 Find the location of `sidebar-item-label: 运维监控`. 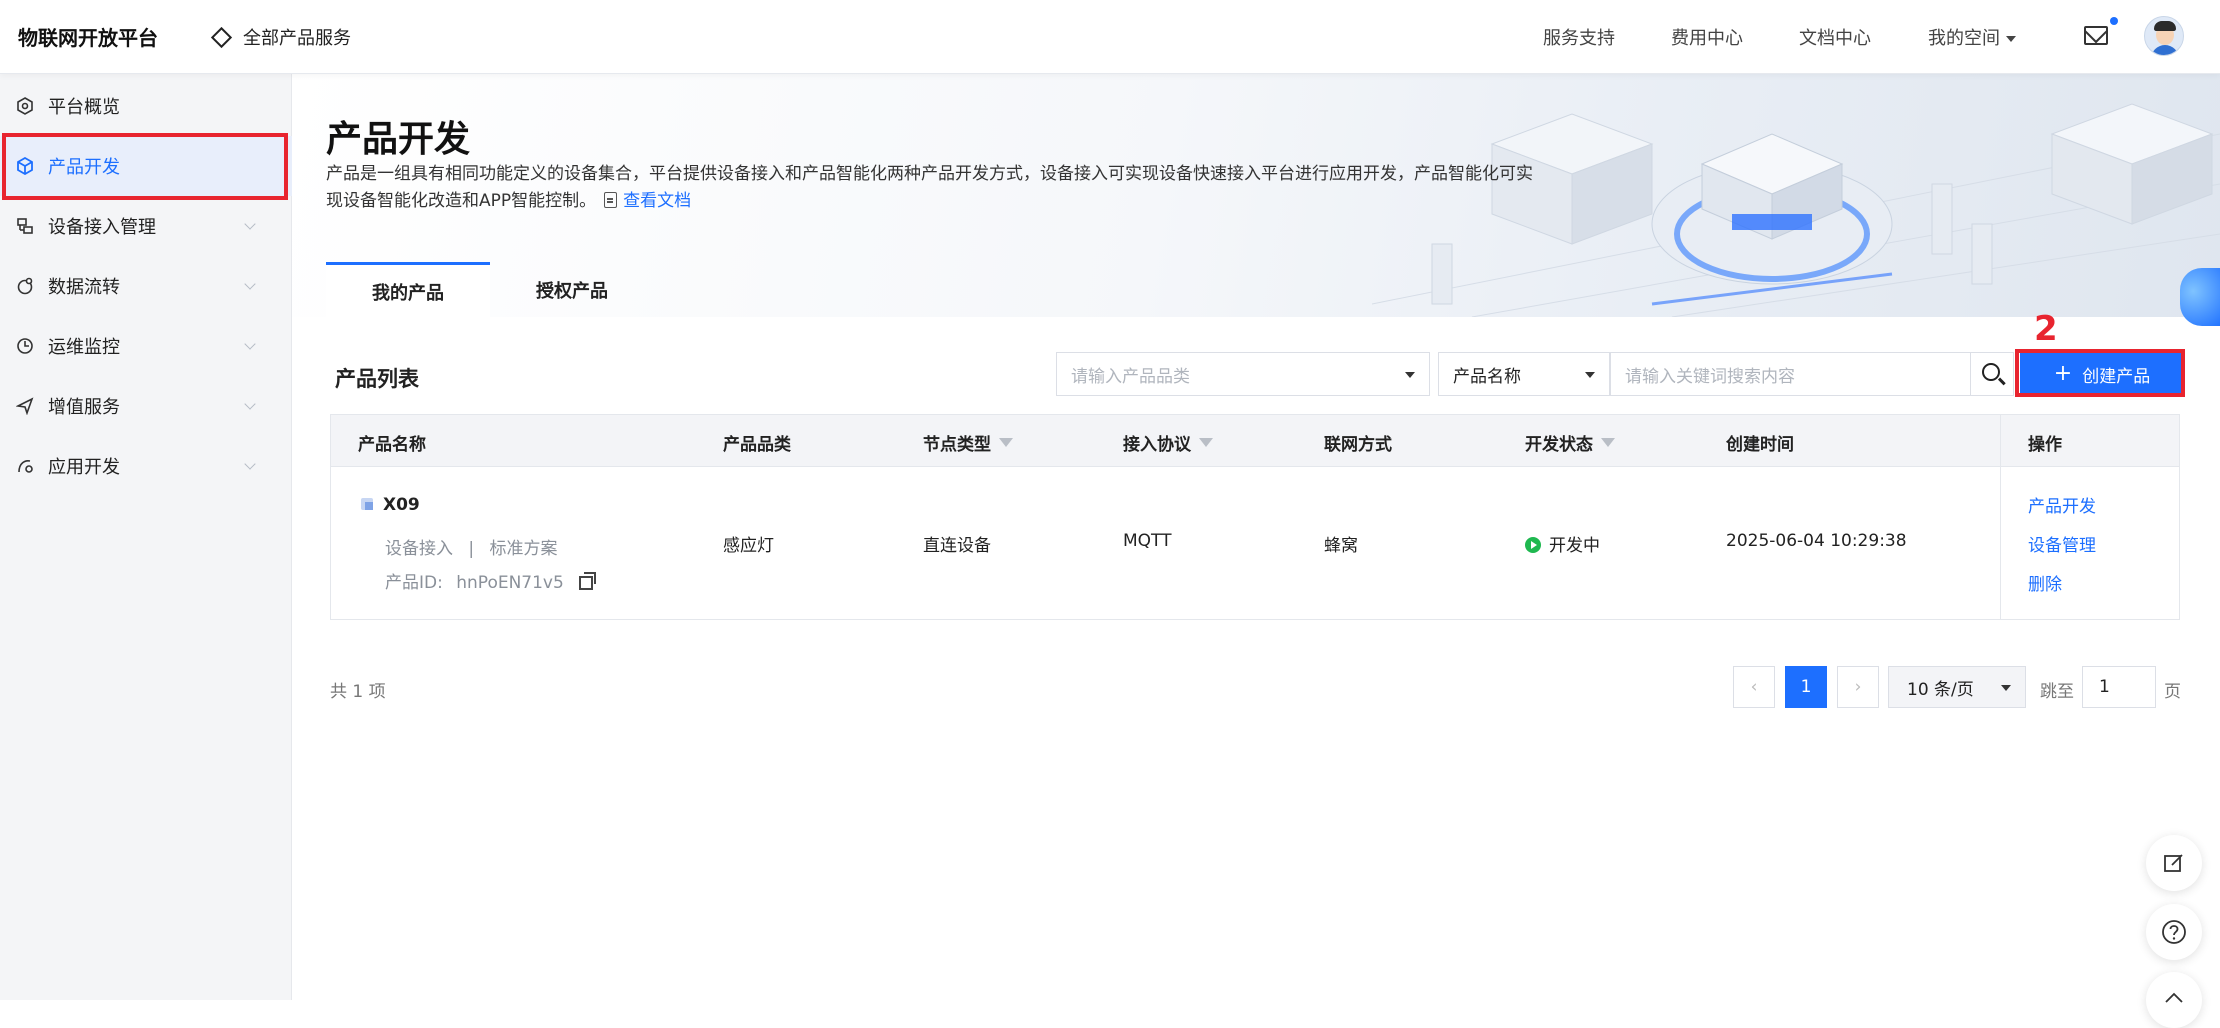

sidebar-item-label: 运维监控 is located at coordinates (84, 347).